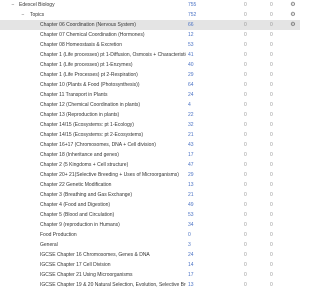  Describe the element at coordinates (191, 175) in the screenshot. I see `deck-new-count: 29` at that location.